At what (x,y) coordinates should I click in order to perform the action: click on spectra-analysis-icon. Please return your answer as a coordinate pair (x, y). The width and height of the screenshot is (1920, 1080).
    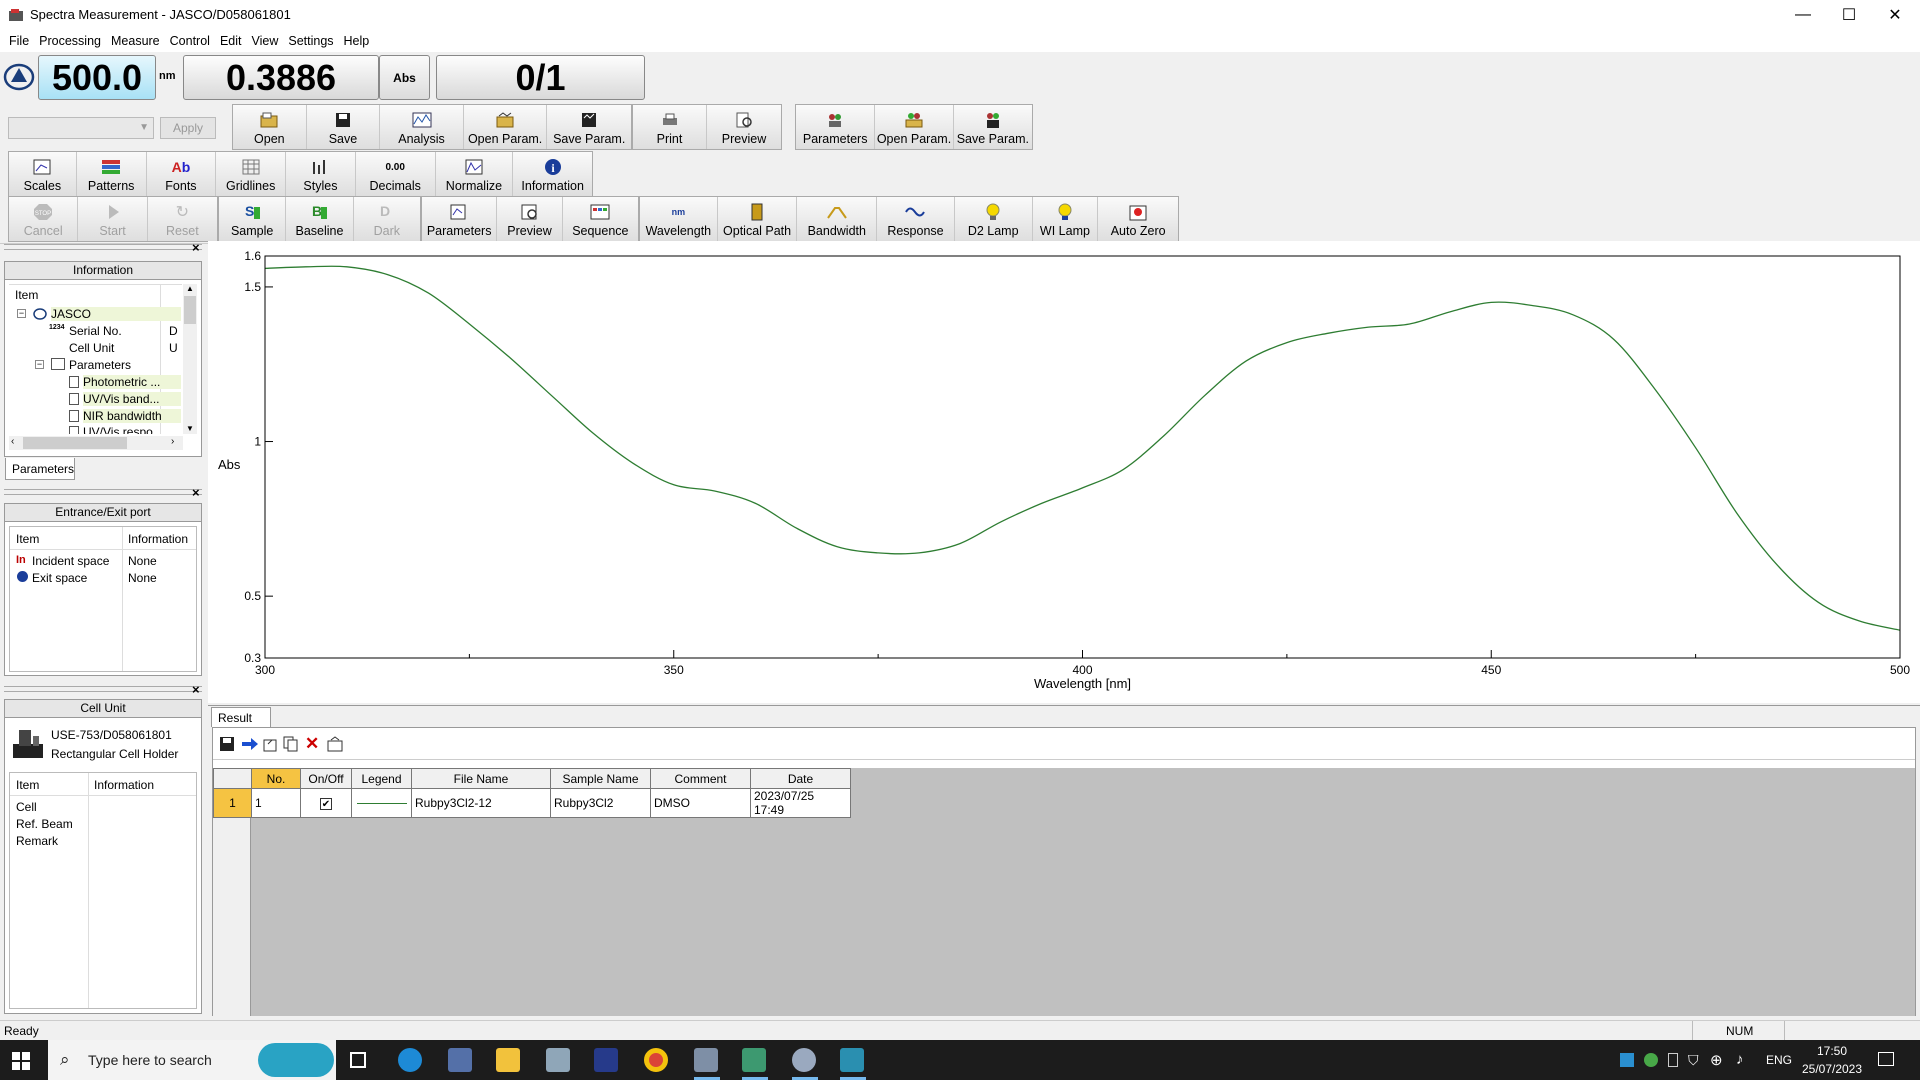
    Looking at the image, I should click on (852, 1060).